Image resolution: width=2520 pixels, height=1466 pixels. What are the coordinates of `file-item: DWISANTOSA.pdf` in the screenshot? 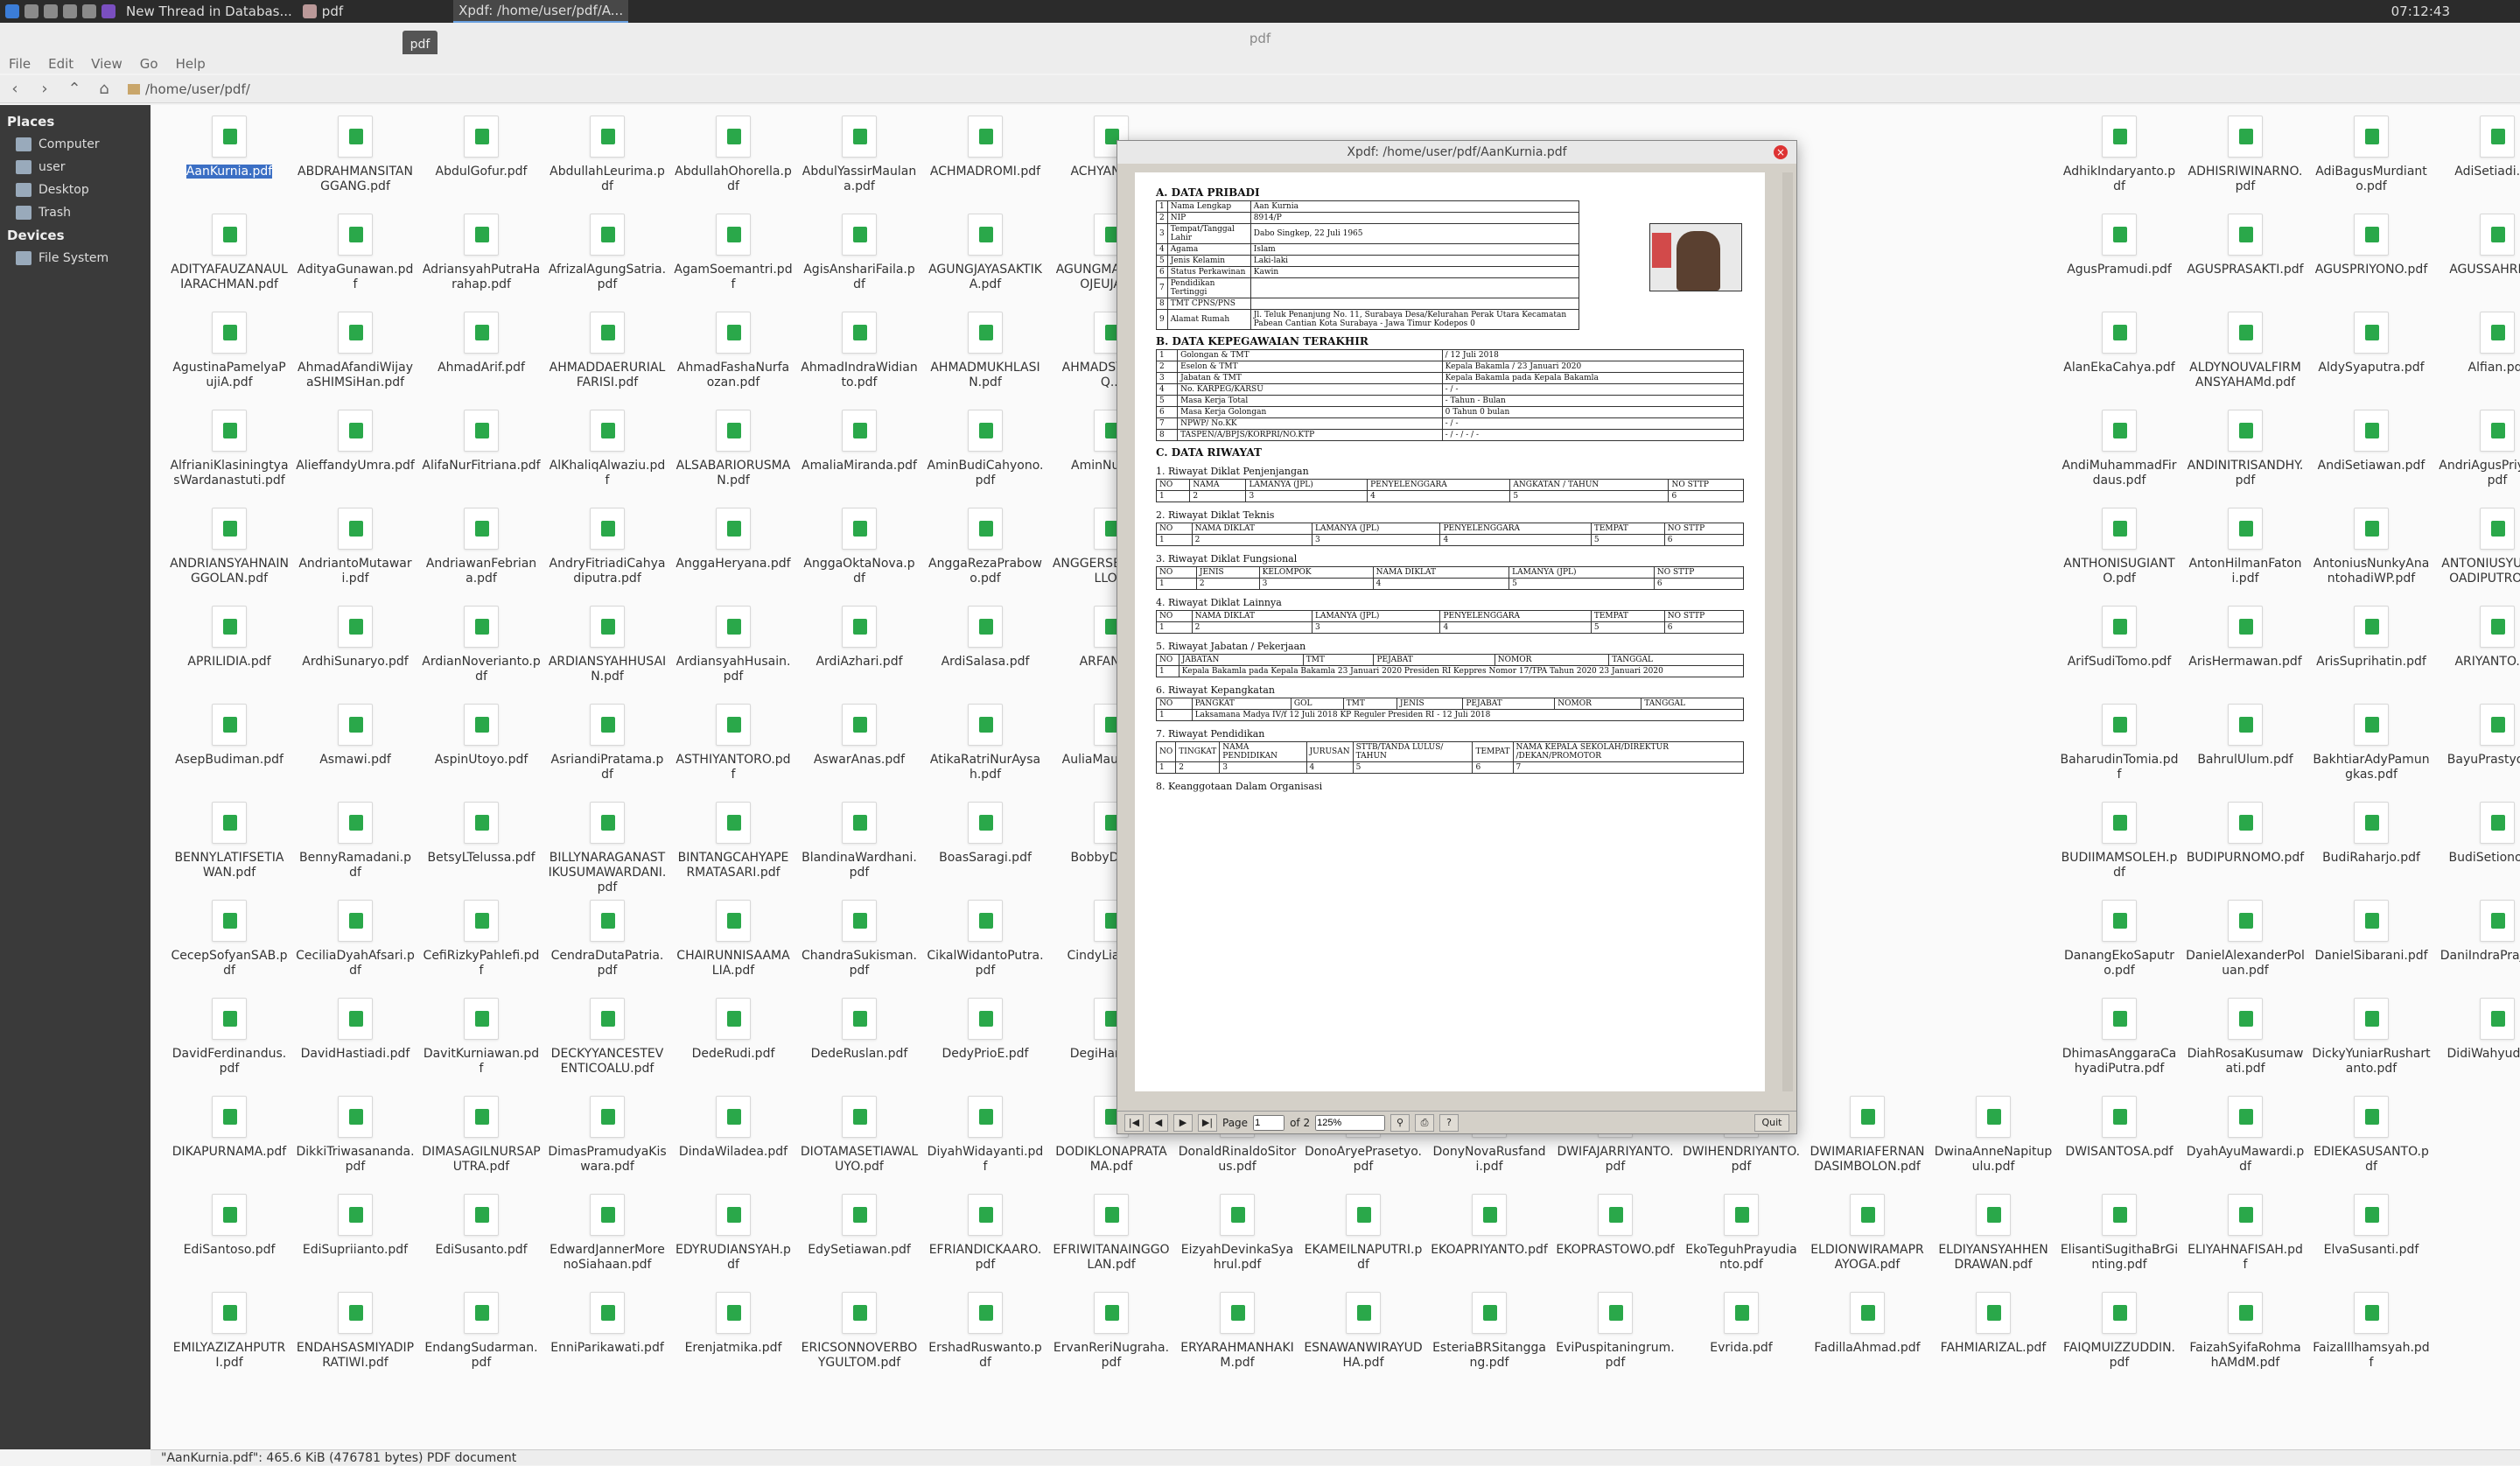 It's located at (2119, 1122).